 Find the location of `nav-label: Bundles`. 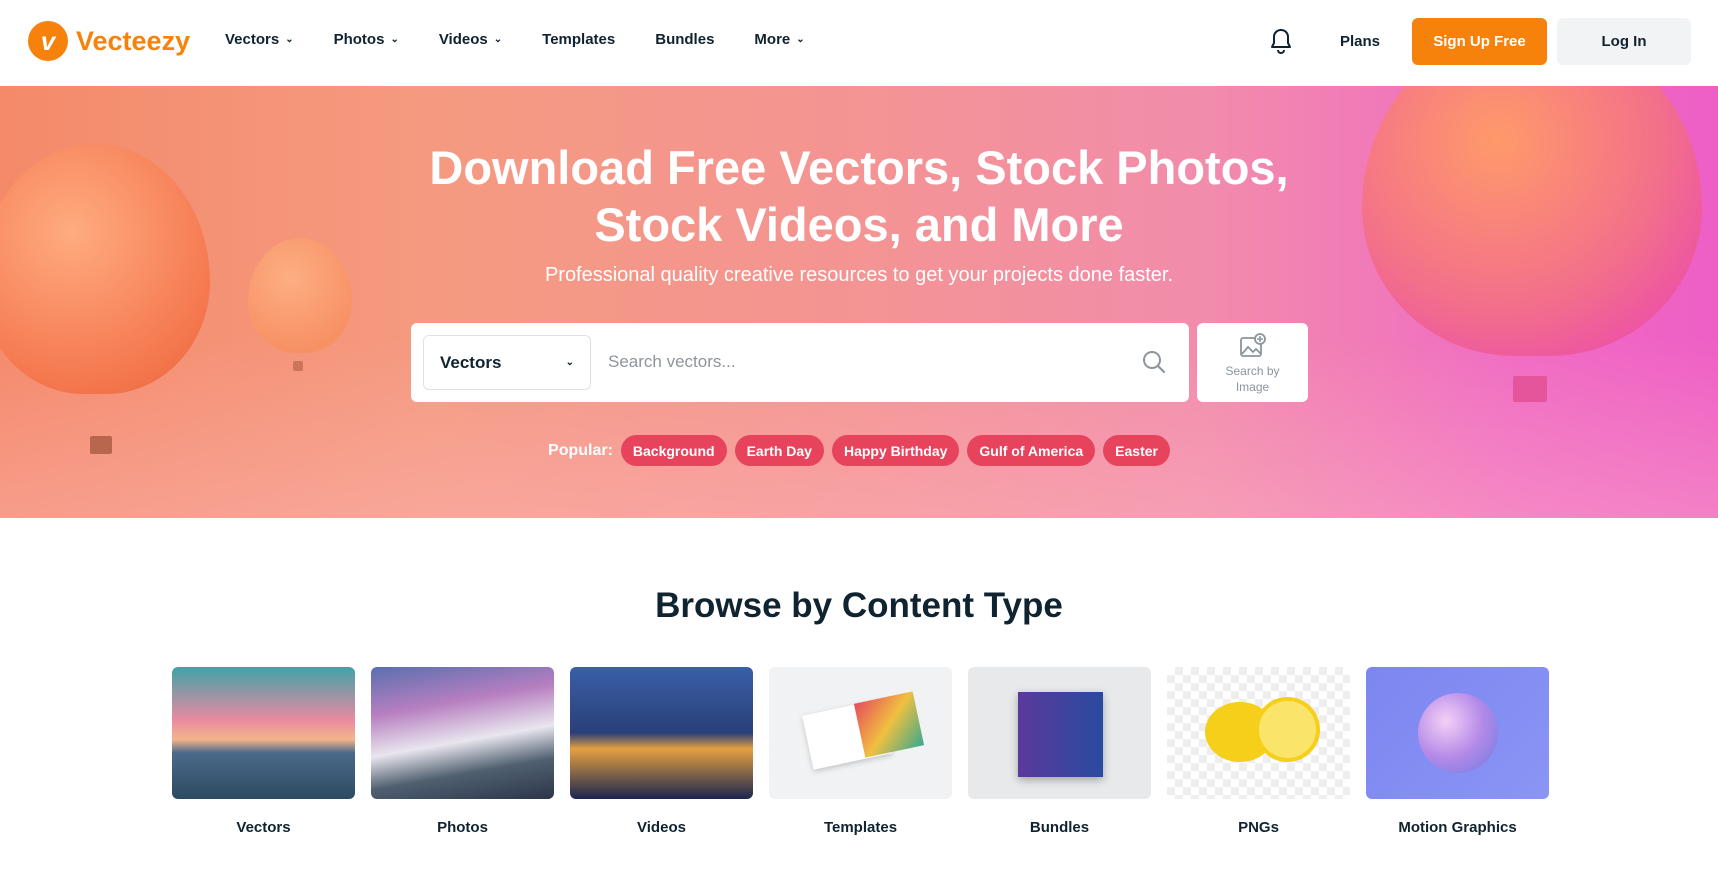

nav-label: Bundles is located at coordinates (685, 39).